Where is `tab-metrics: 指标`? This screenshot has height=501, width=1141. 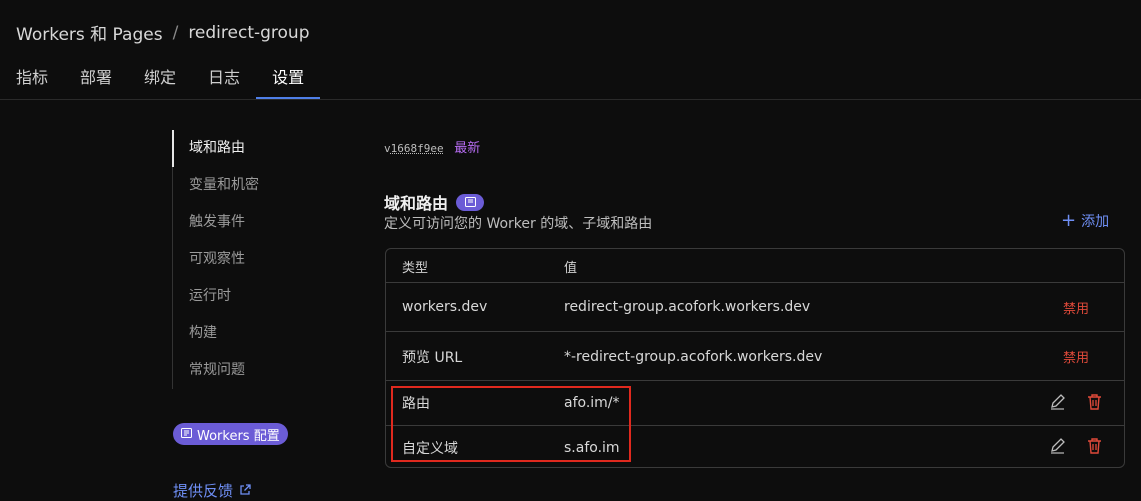 tab-metrics: 指标 is located at coordinates (32, 78).